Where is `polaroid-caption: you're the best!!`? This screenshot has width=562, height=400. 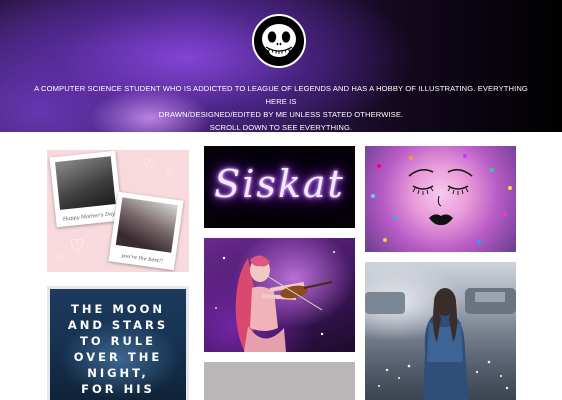
polaroid-caption: you're the best!! is located at coordinates (142, 258).